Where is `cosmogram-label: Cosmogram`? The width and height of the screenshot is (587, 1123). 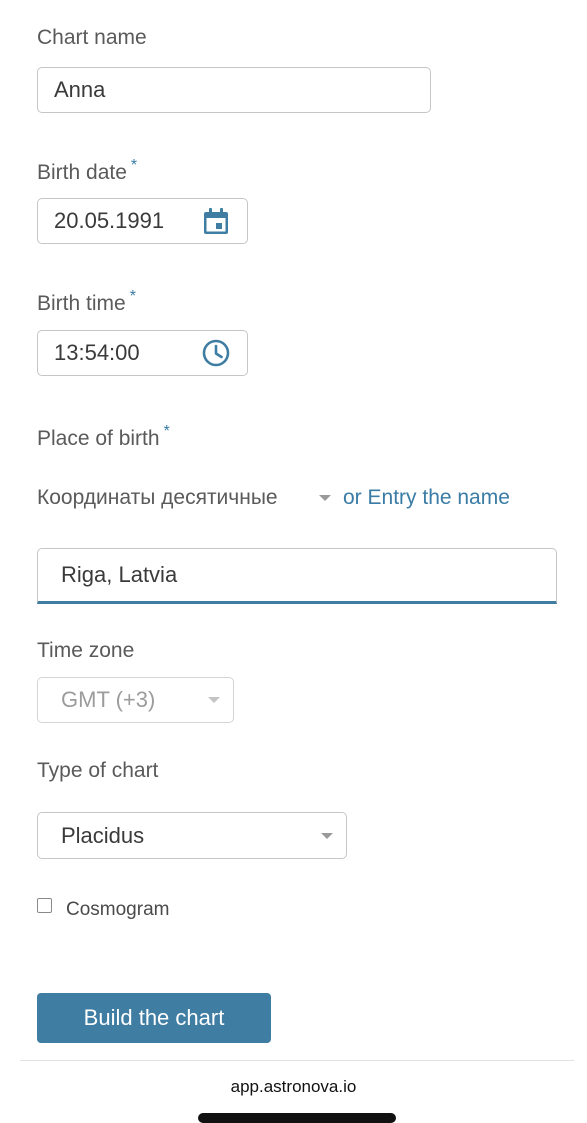 cosmogram-label: Cosmogram is located at coordinates (117, 910).